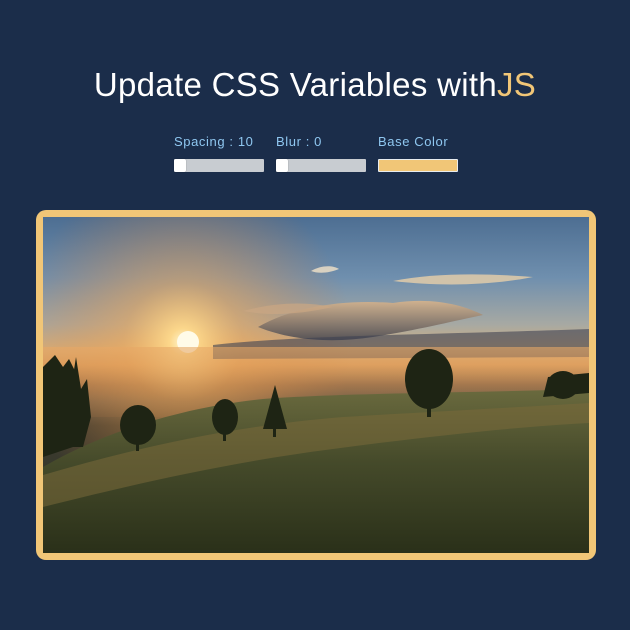 The image size is (630, 630). I want to click on page-title: Update CSS Variables withJS, so click(315, 85).